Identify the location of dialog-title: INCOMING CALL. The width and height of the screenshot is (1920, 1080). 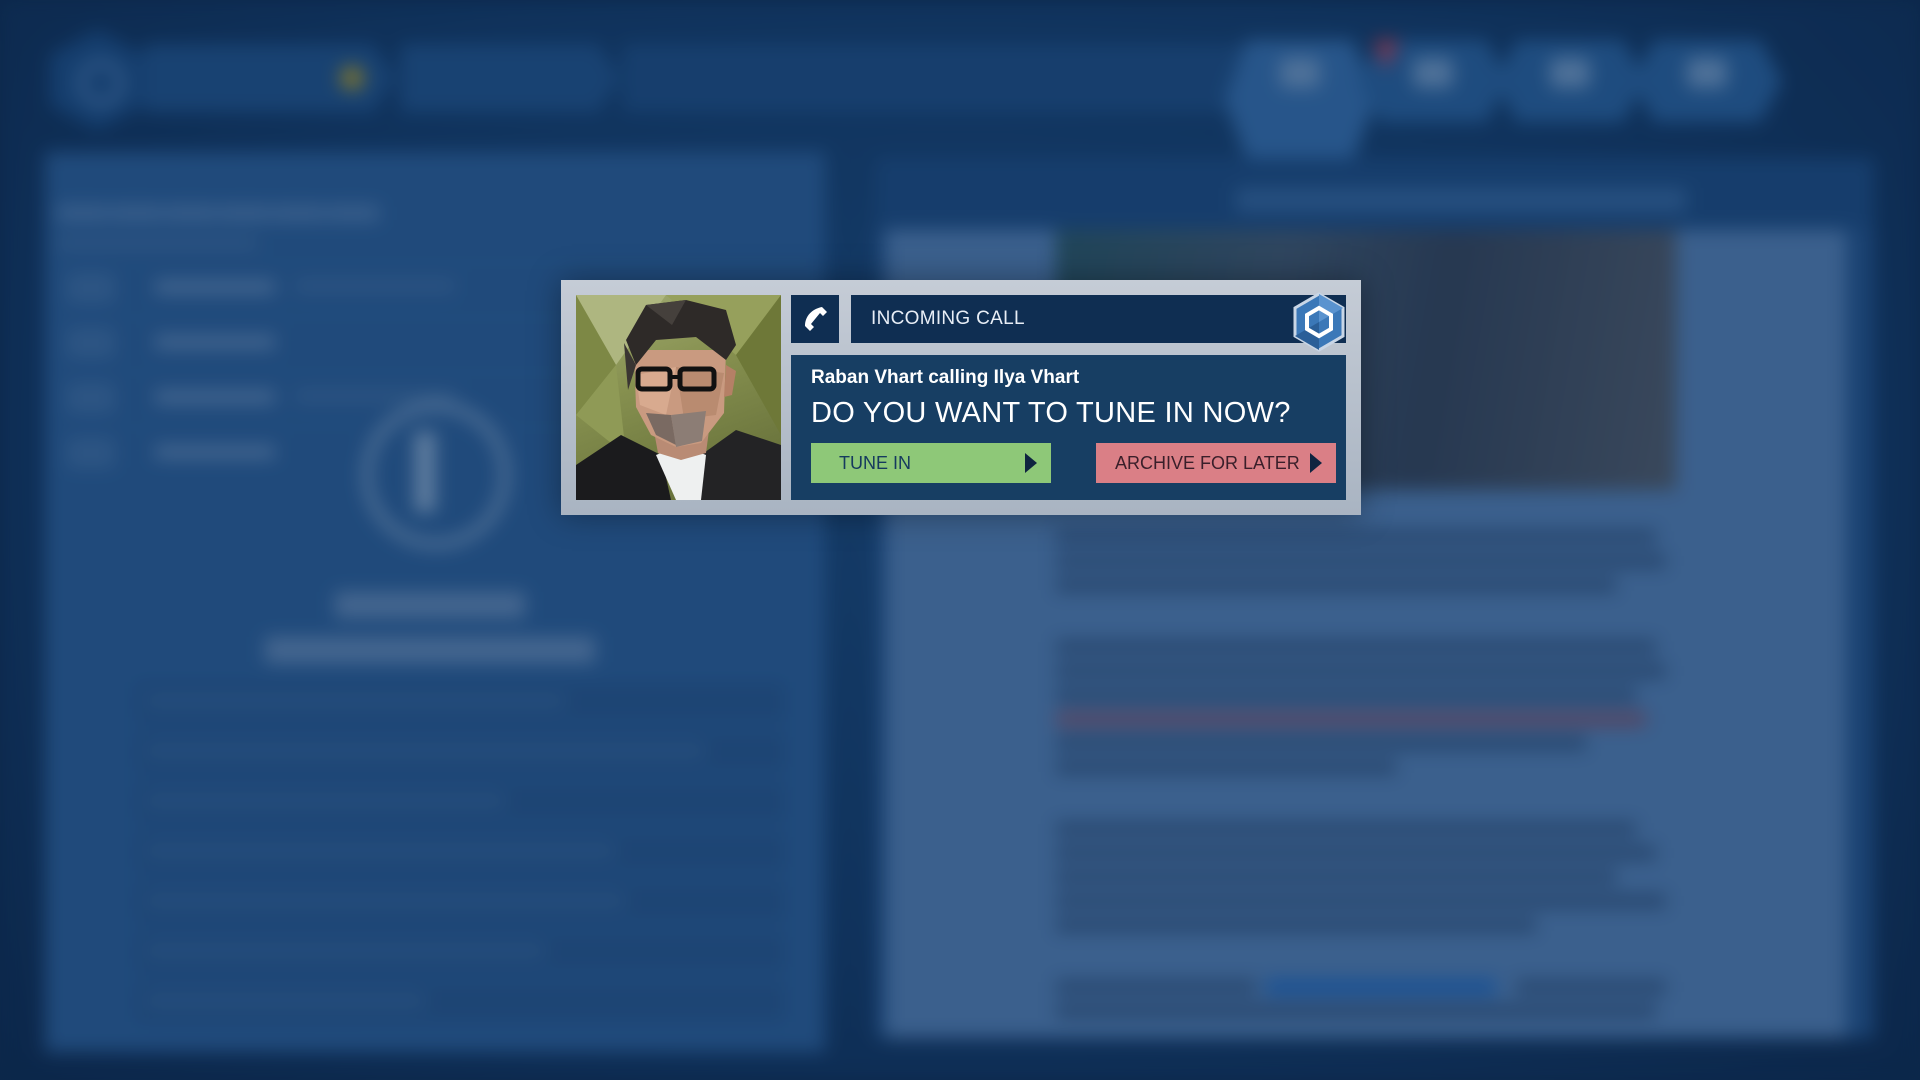
(948, 318).